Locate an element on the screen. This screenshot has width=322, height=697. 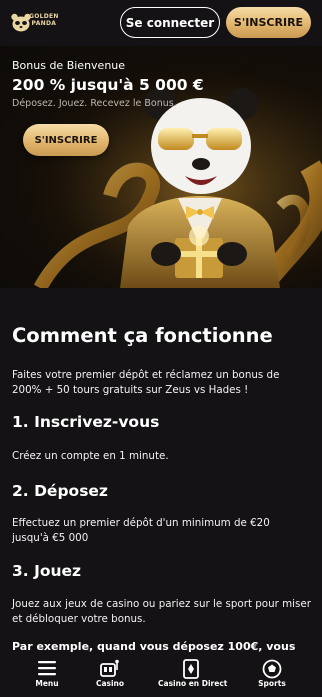
logo-wordmark: GOLDEN PANDA is located at coordinates (44, 20).